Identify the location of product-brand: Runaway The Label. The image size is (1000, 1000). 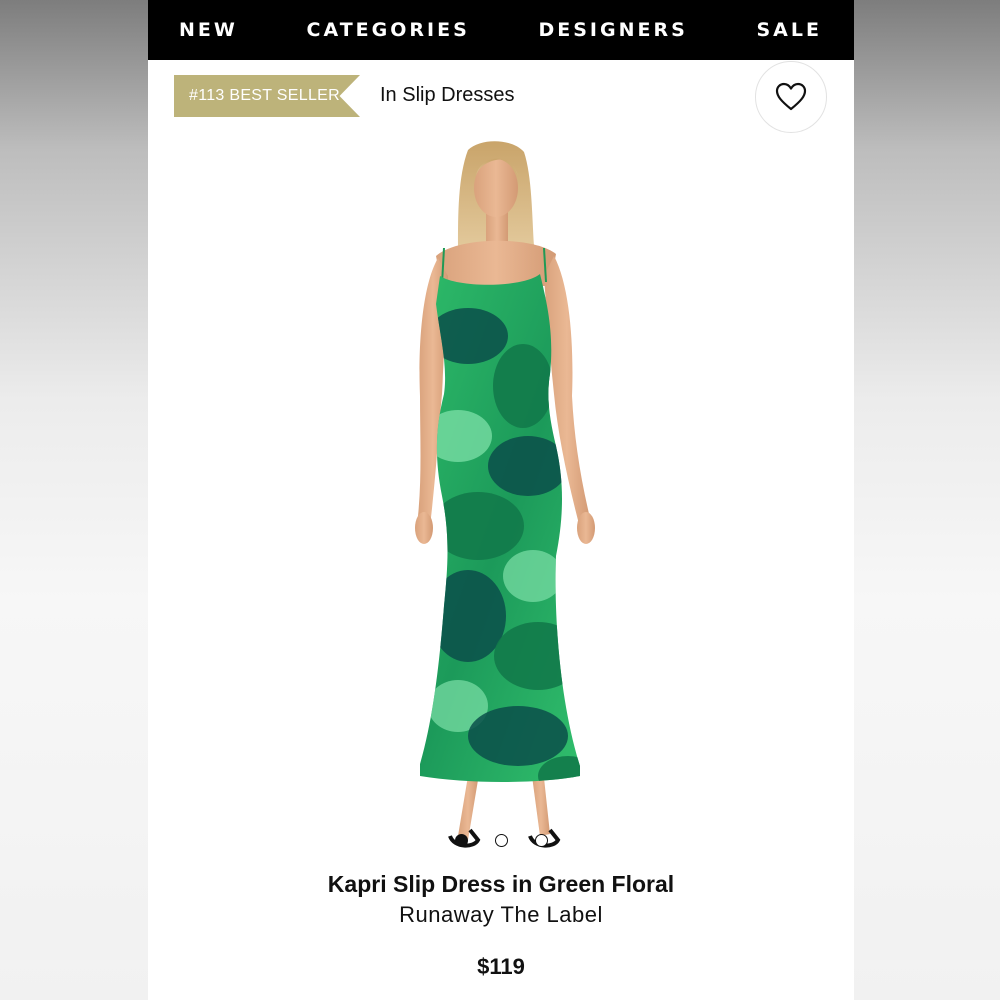
(501, 915).